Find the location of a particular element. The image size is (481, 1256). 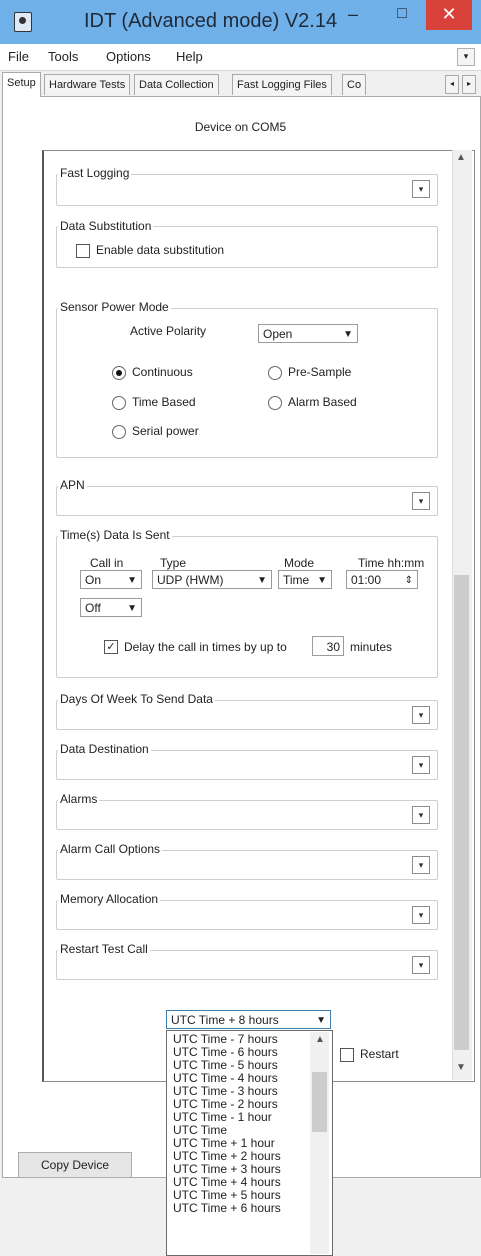

times-sent-title: Time(s) Data Is Sent is located at coordinates (115, 535).